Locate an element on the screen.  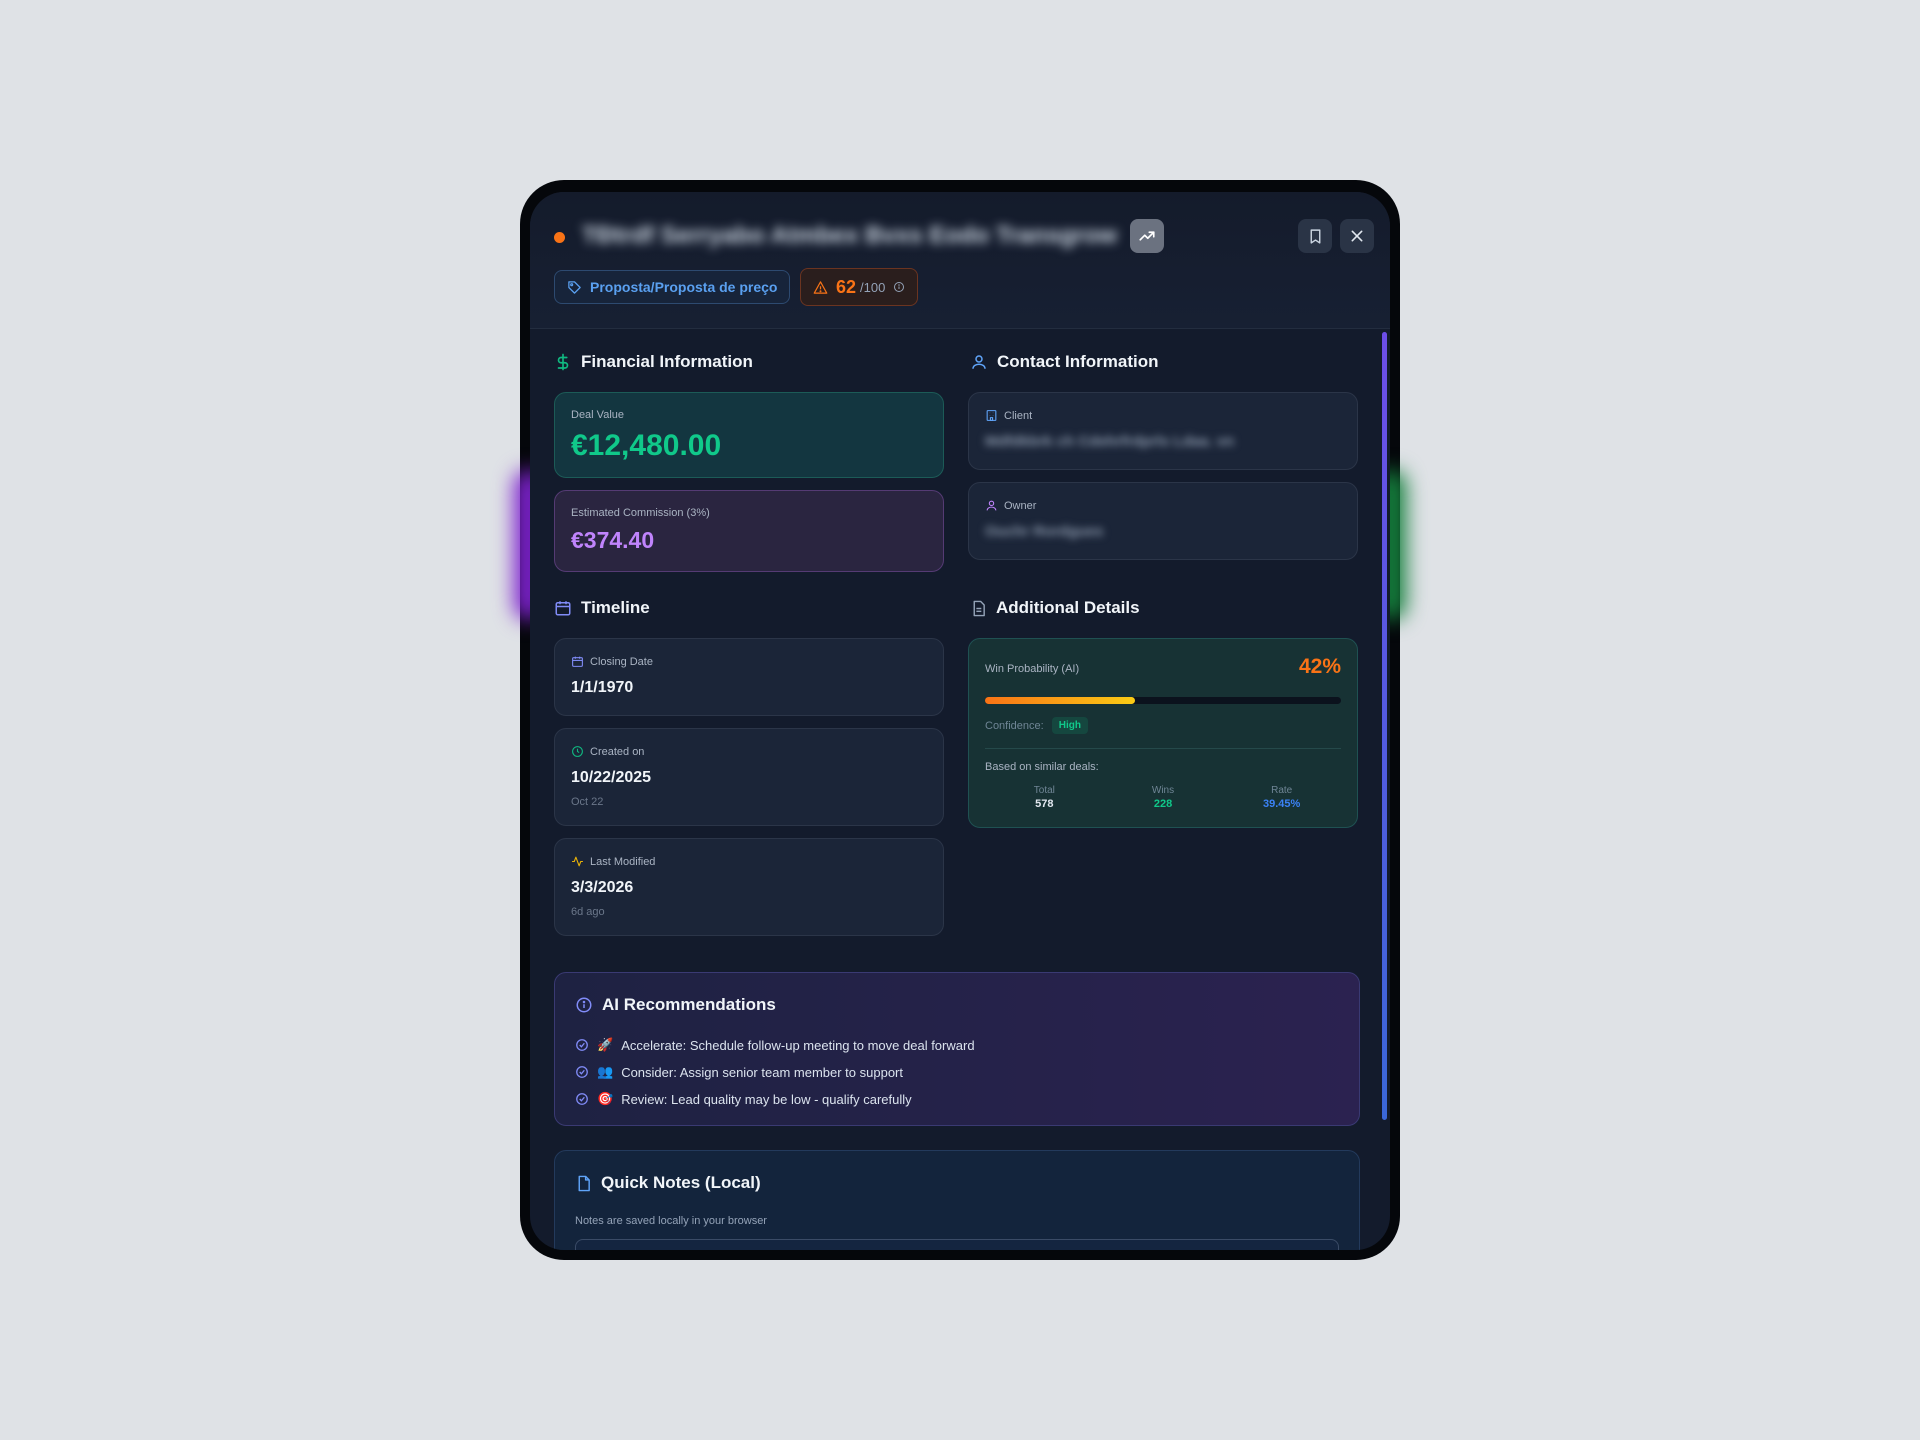
win-probability-label: Win Probability (AI) is located at coordinates (1032, 669).